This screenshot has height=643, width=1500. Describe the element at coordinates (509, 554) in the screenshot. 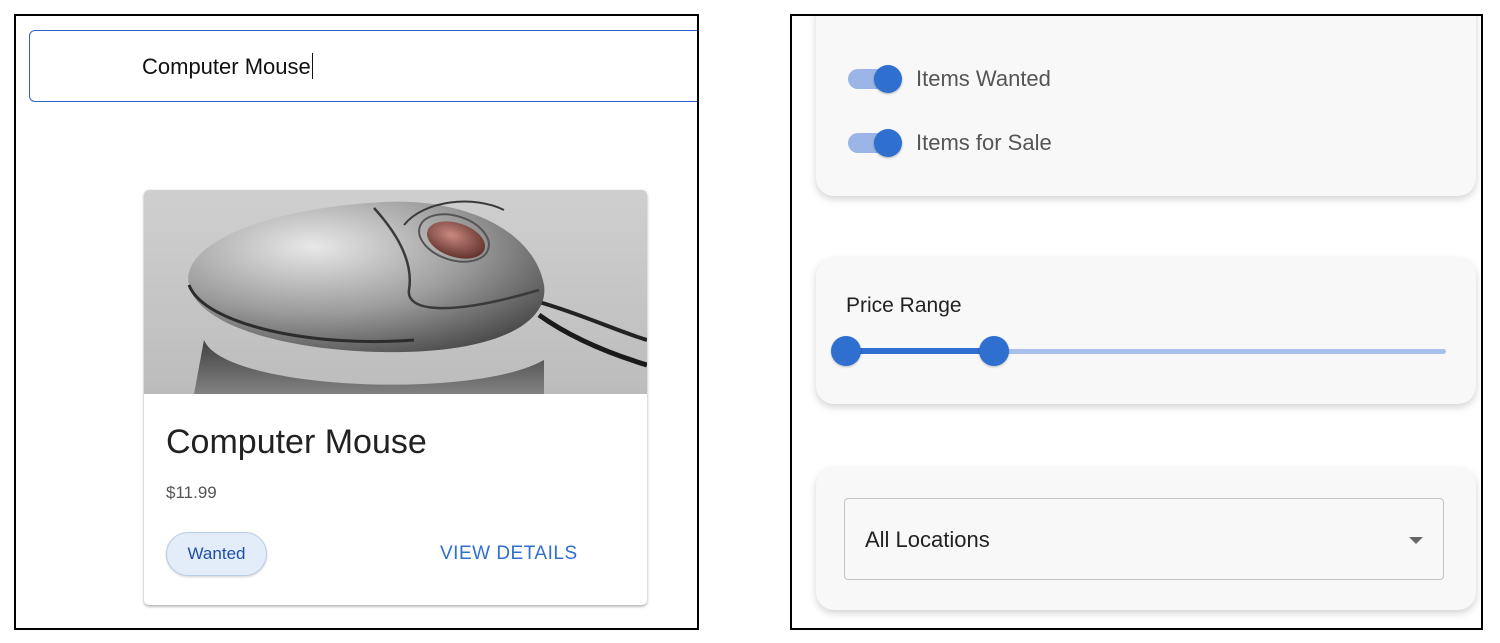

I see `view-details-button: VIEW DETAILS` at that location.